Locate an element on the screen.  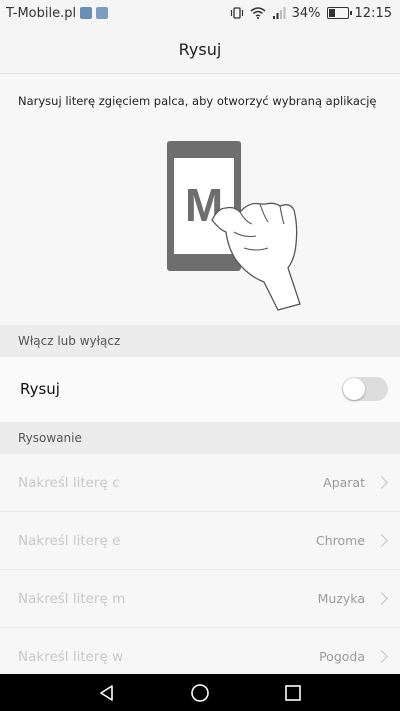
signal-icon is located at coordinates (279, 13).